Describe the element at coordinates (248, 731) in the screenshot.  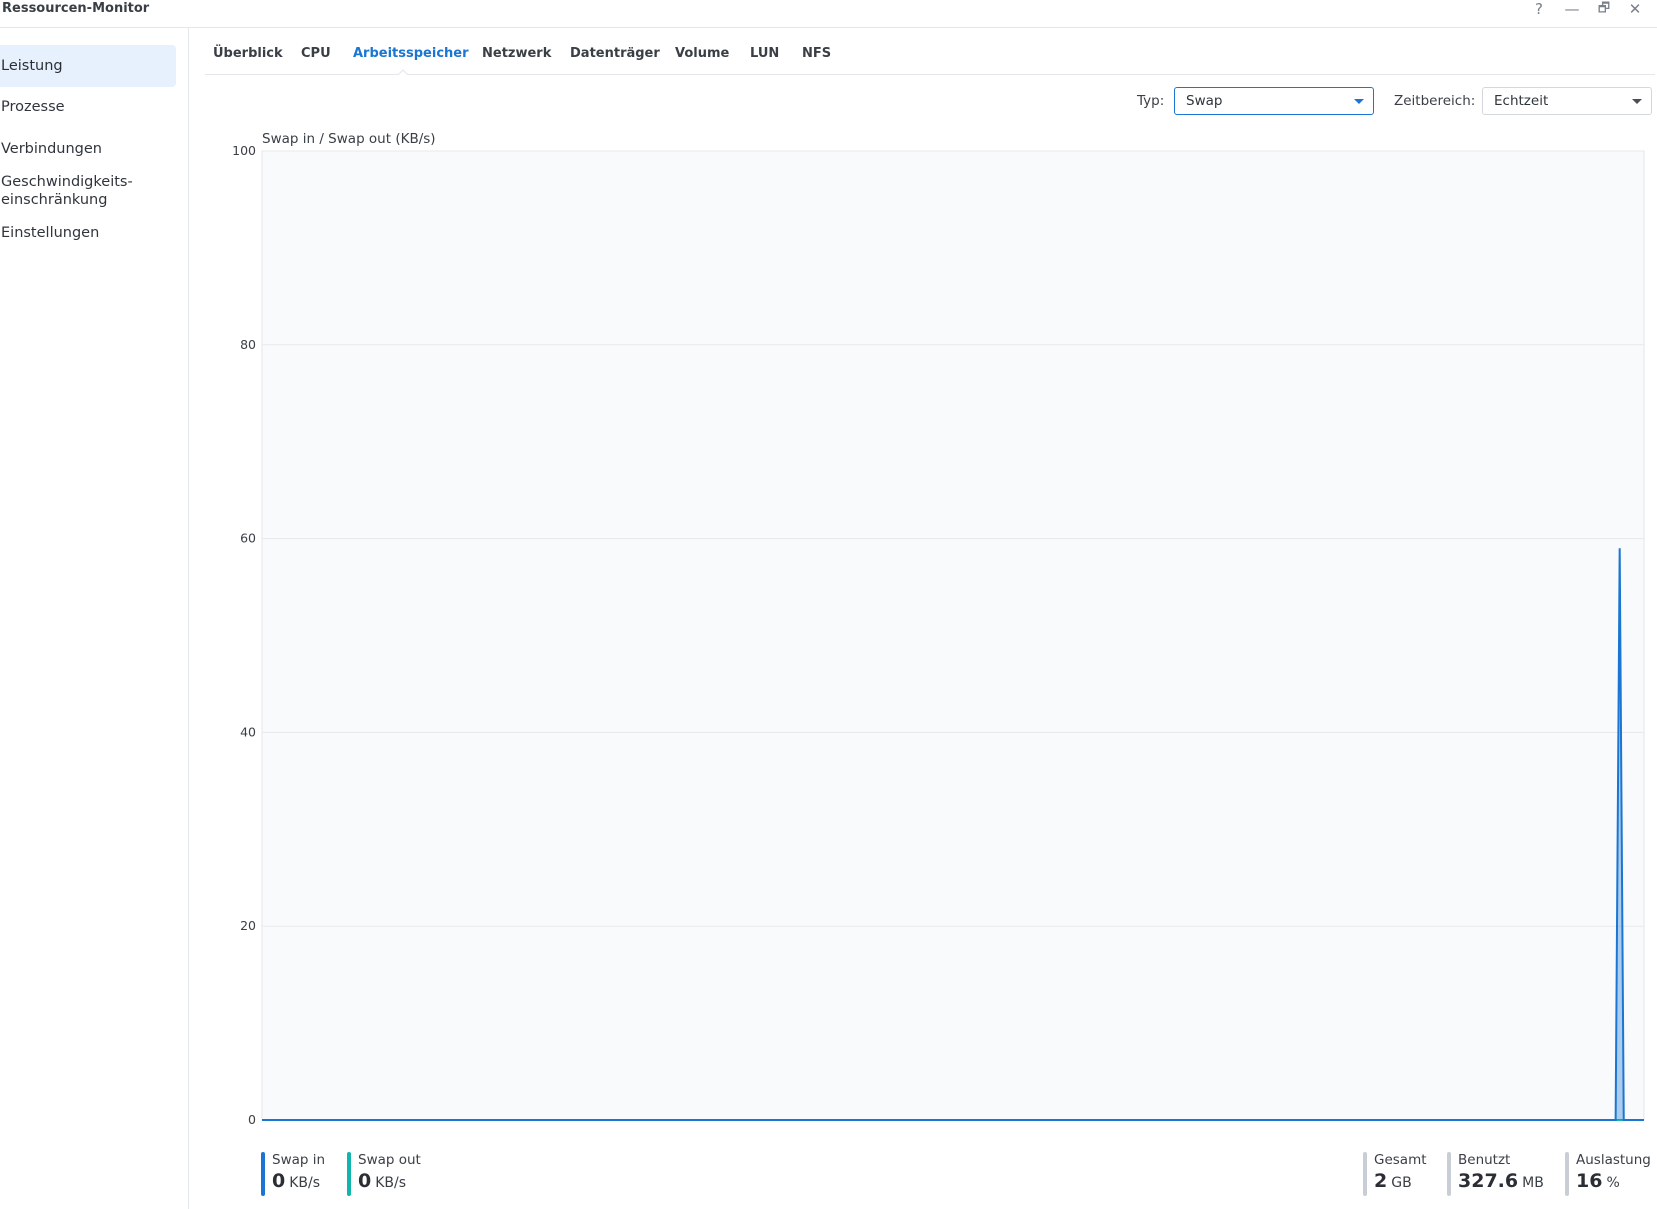
I see `y-tick-label: 40` at that location.